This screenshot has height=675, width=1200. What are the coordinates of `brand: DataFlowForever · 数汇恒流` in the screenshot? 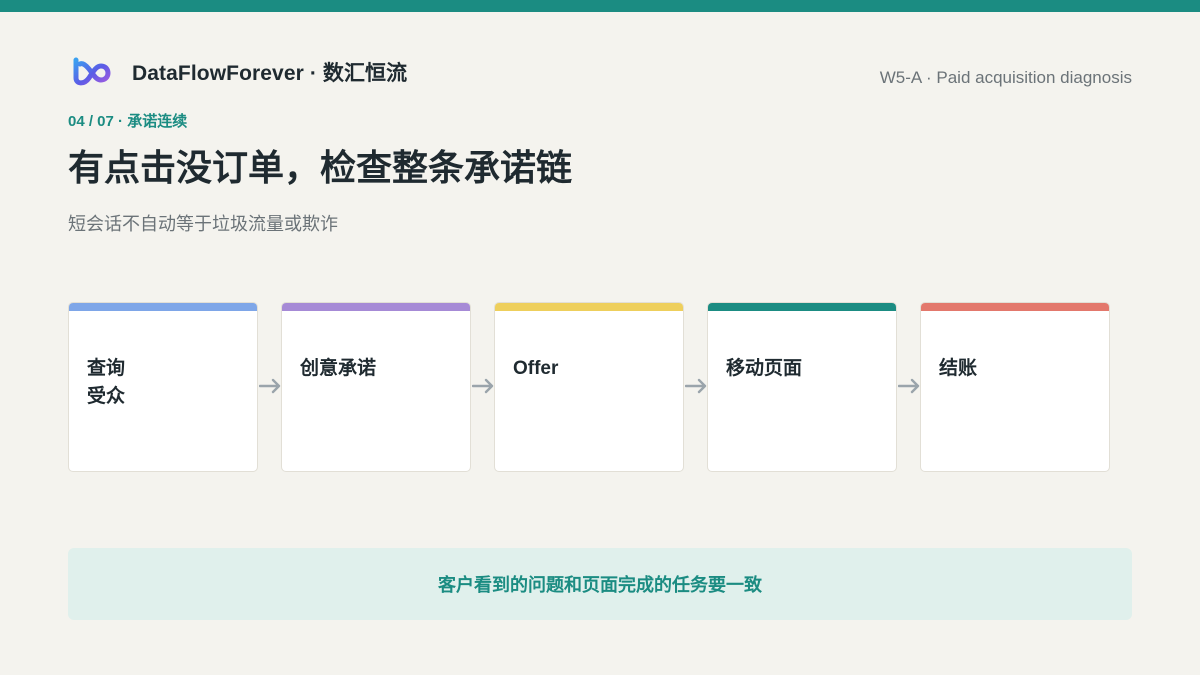 It's located at (238, 72).